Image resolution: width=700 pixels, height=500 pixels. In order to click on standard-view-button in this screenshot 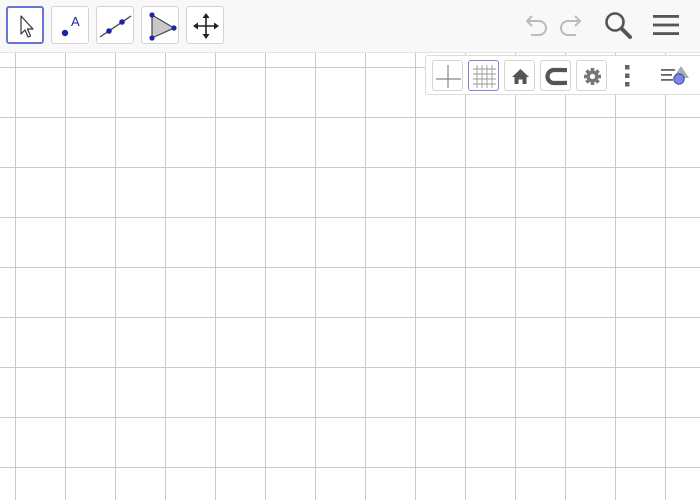, I will do `click(519, 75)`.